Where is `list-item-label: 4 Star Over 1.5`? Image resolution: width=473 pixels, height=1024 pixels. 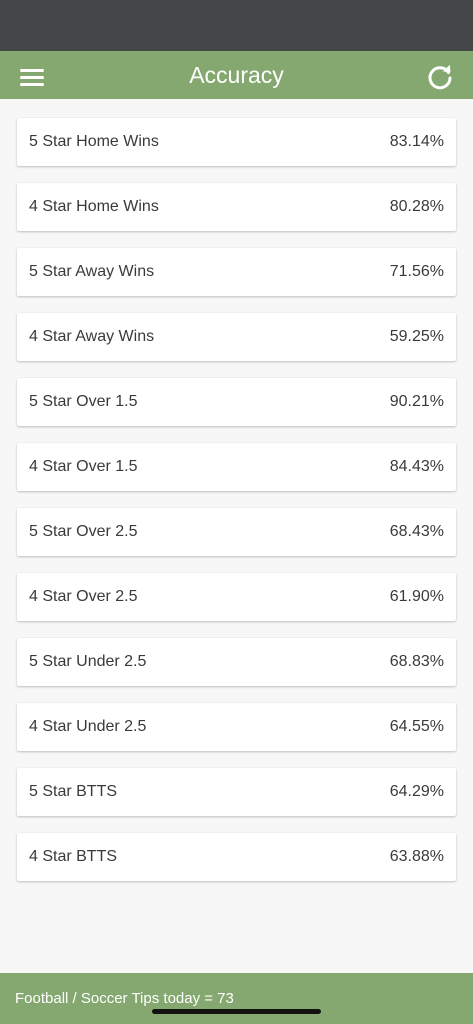 list-item-label: 4 Star Over 1.5 is located at coordinates (83, 466).